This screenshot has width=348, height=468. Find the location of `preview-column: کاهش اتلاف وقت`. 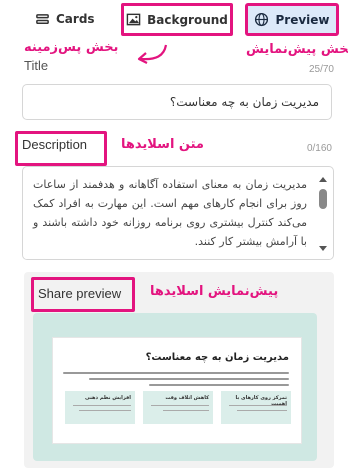

preview-column: کاهش اتلاف وقت is located at coordinates (178, 407).